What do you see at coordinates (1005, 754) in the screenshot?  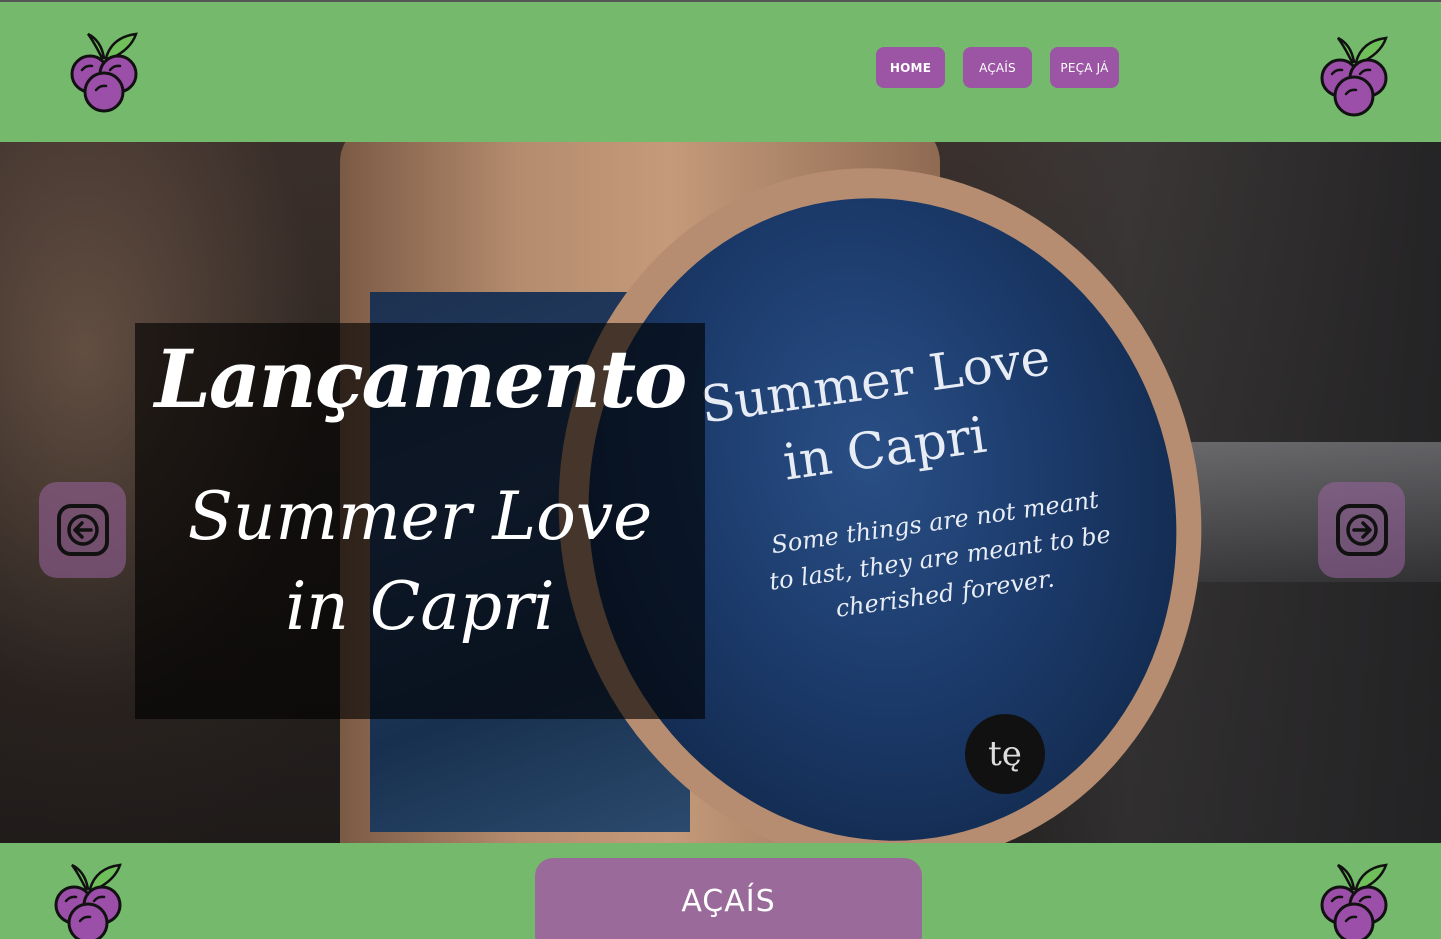 I see `brand-logo: tę` at bounding box center [1005, 754].